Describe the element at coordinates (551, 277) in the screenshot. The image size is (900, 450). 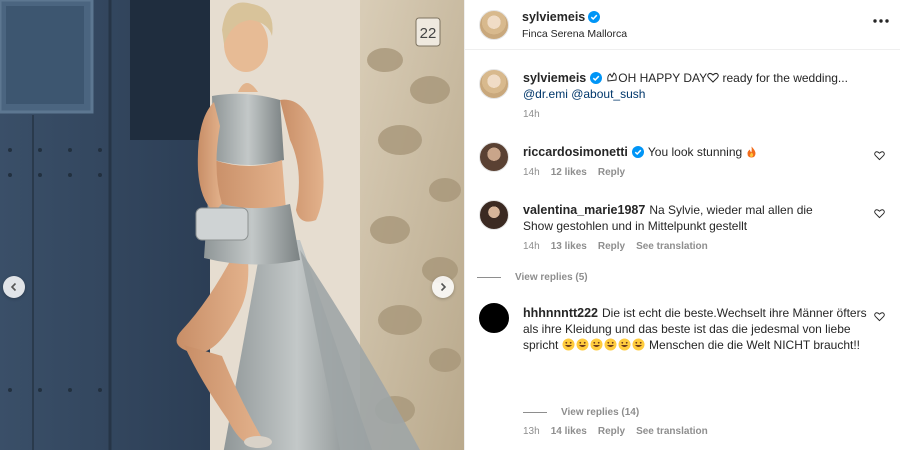
I see `view-replies-label: View replies (5)` at that location.